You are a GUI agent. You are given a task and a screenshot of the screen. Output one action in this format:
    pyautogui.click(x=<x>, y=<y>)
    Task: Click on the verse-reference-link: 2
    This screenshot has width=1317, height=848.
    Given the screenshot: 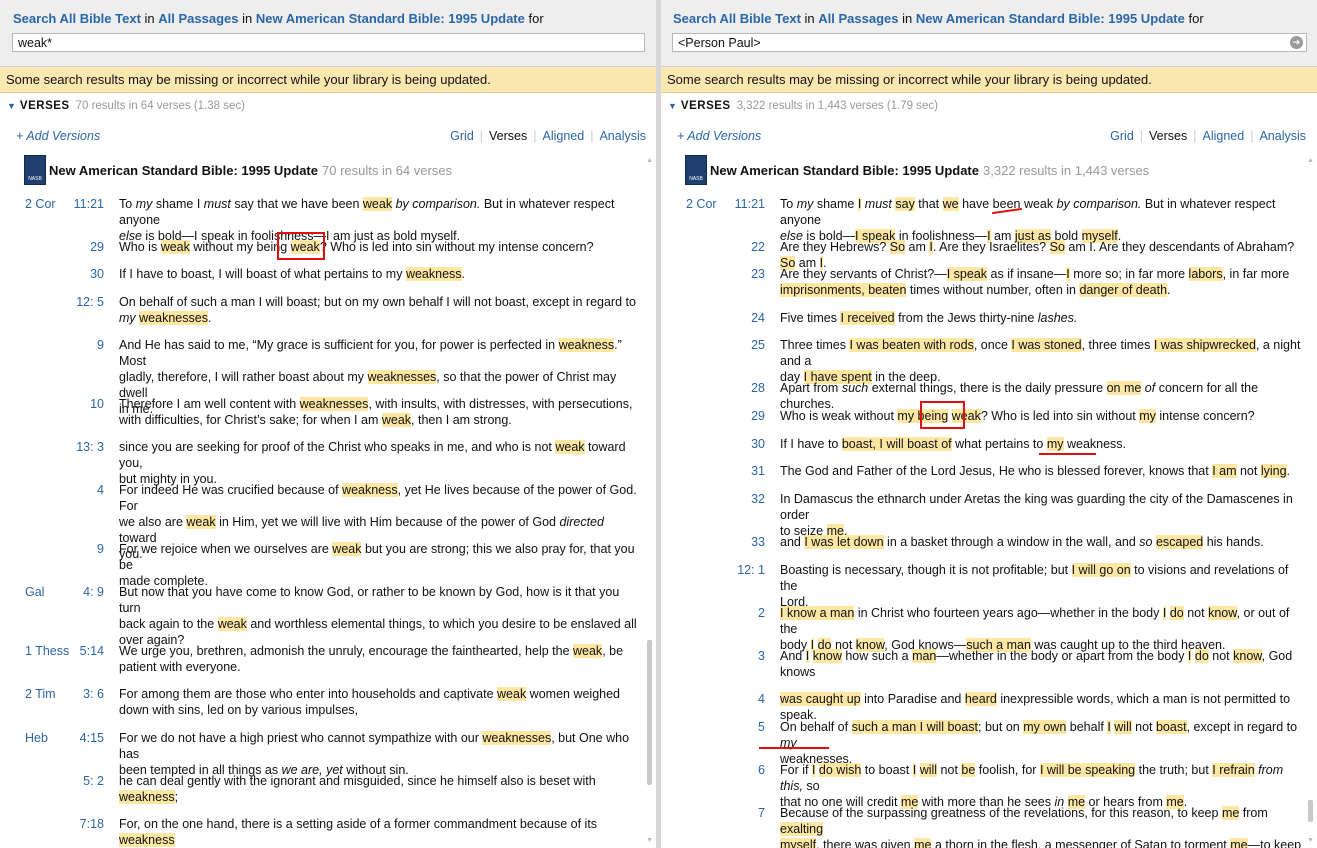 What is the action you would take?
    pyautogui.click(x=743, y=613)
    